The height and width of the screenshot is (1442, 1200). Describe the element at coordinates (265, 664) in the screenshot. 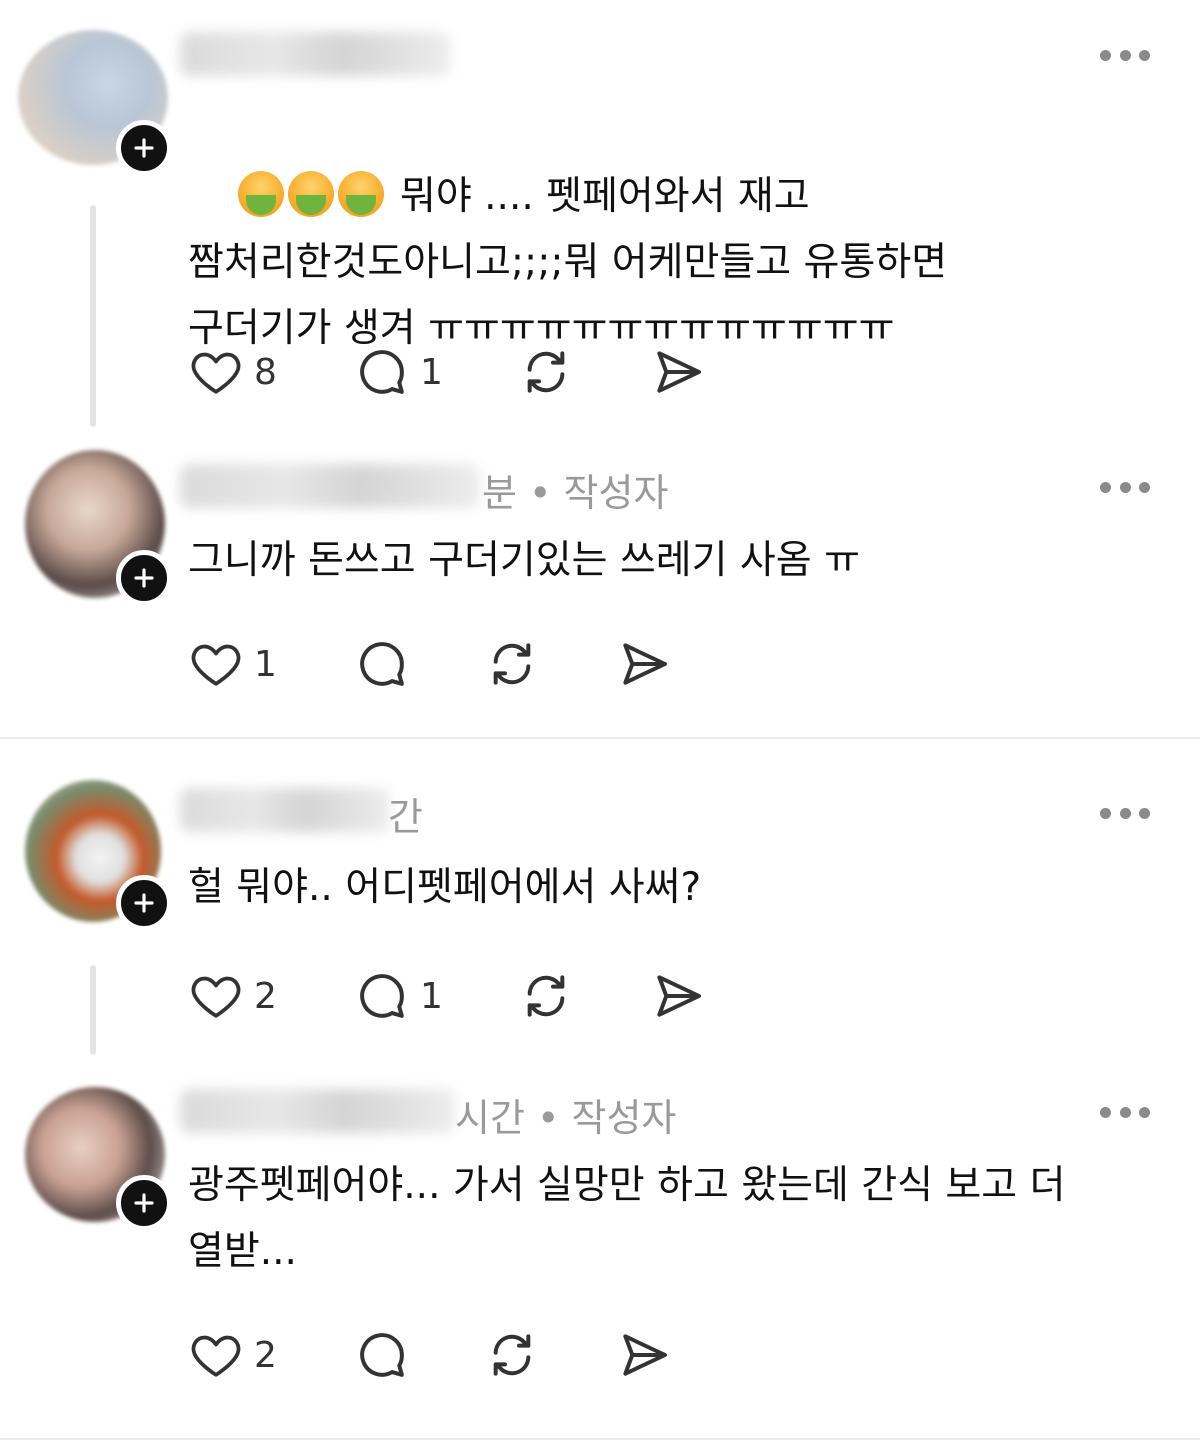

I see `like-count: 1` at that location.